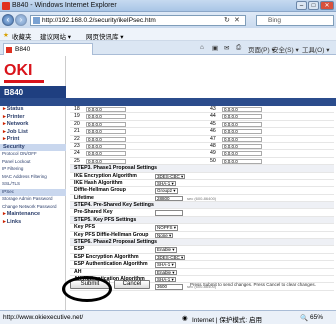 The width and height of the screenshot is (336, 324). Describe the element at coordinates (105, 175) in the screenshot. I see `setting-label: IKE Encryption Algorithm` at that location.